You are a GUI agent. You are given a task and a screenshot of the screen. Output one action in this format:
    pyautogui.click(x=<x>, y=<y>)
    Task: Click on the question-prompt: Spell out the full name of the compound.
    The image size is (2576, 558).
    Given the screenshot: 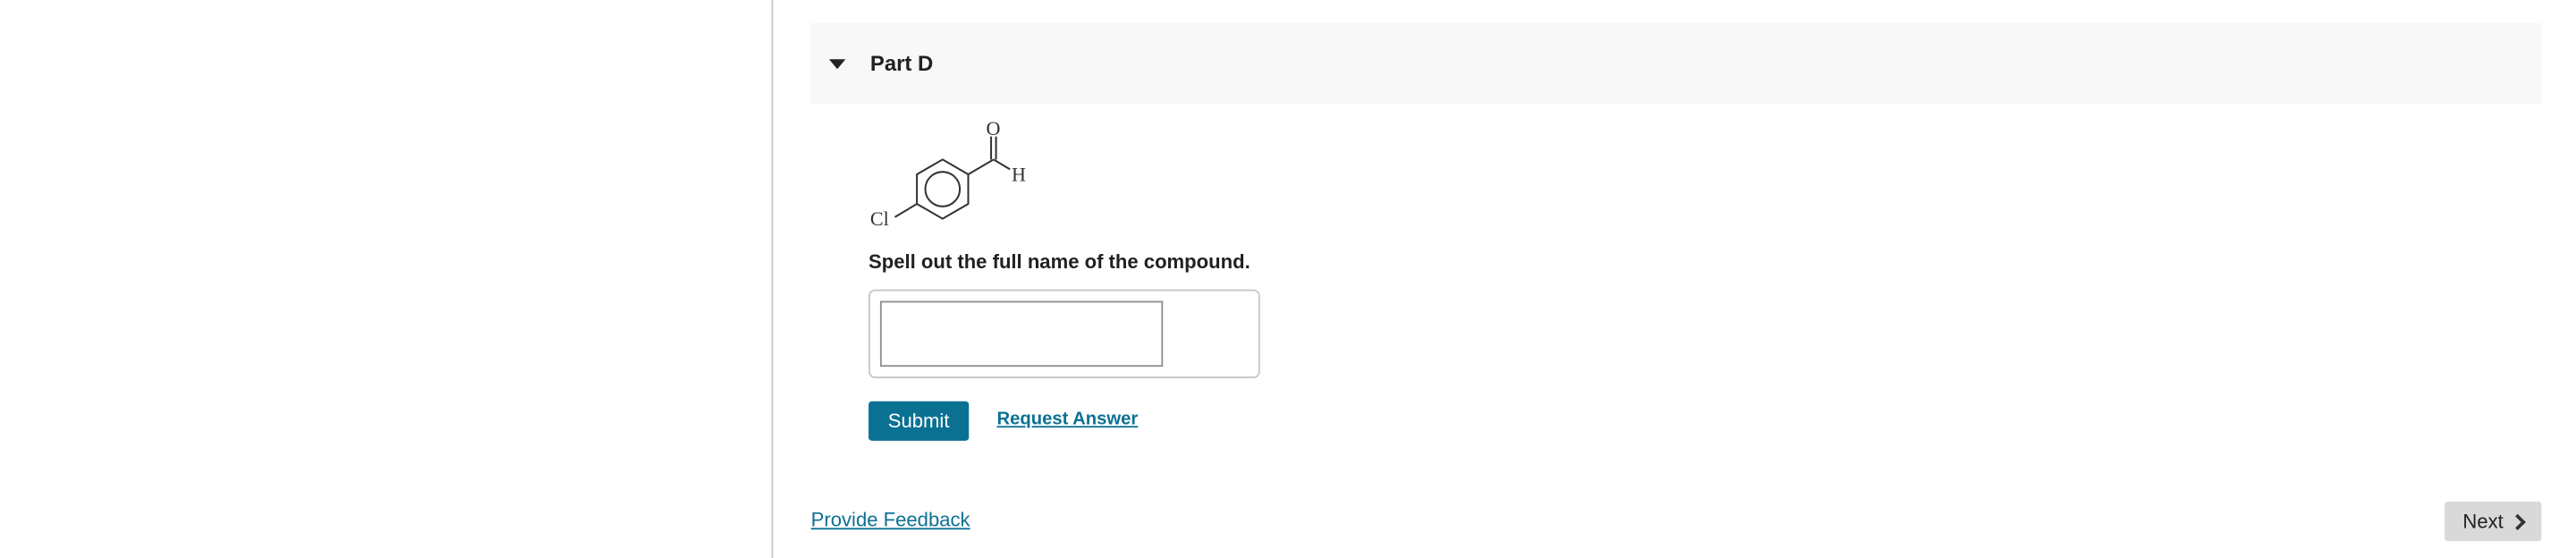 What is the action you would take?
    pyautogui.click(x=1059, y=261)
    